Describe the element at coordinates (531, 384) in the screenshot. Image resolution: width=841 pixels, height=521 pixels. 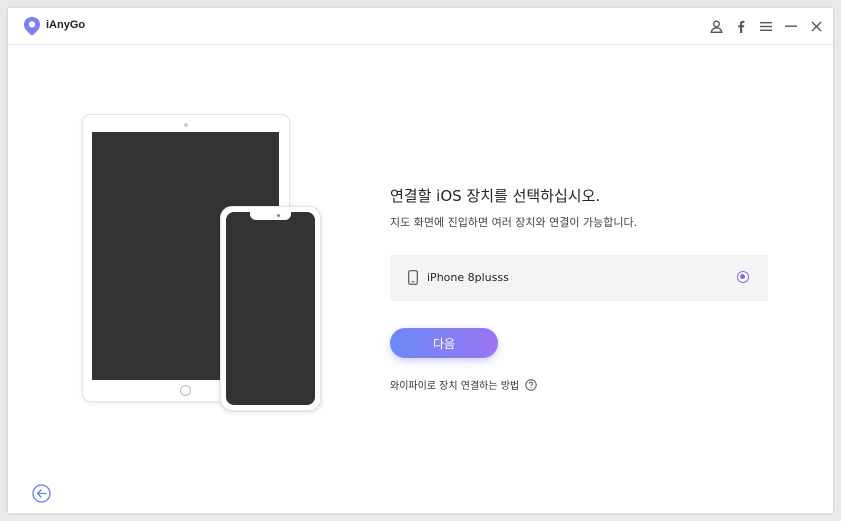
I see `help-icon` at that location.